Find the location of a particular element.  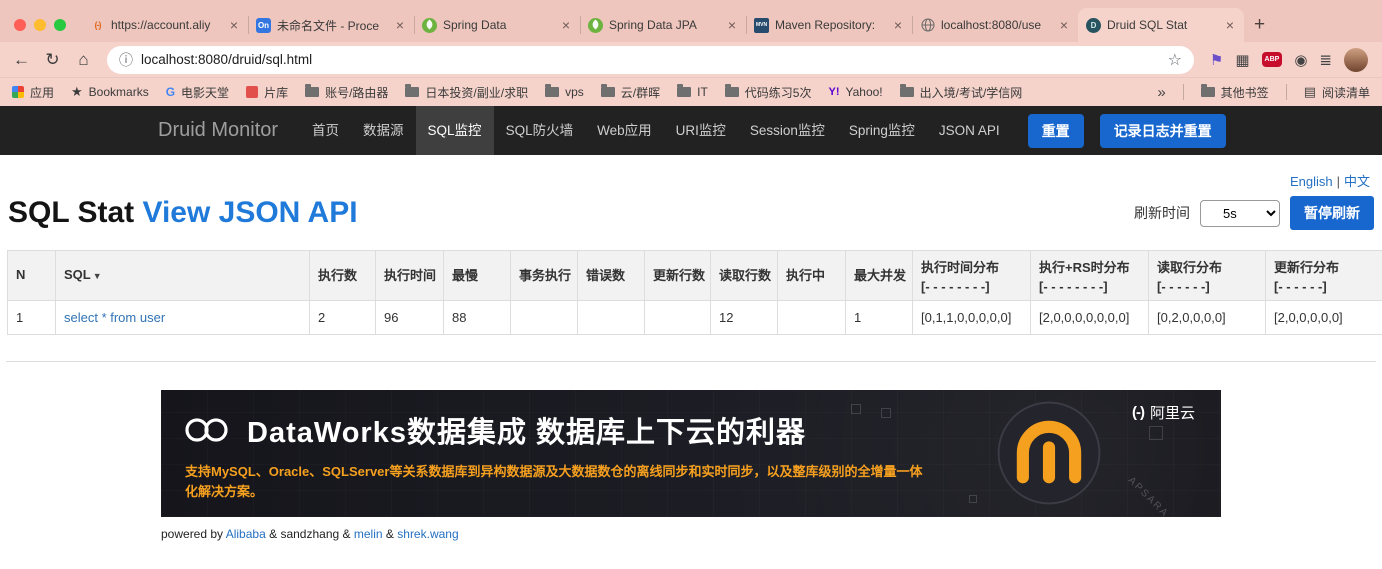

bookmark-label: Bookmarks is located at coordinates (118, 92).